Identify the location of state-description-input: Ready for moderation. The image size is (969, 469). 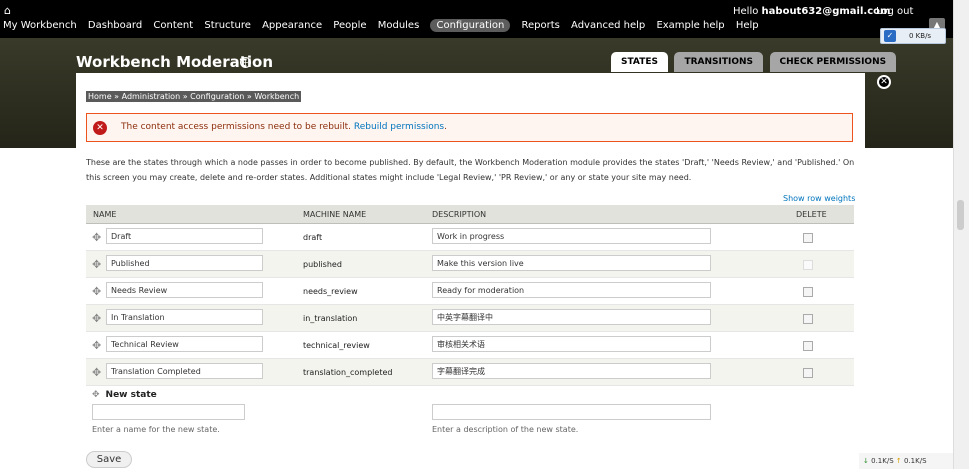
(571, 290).